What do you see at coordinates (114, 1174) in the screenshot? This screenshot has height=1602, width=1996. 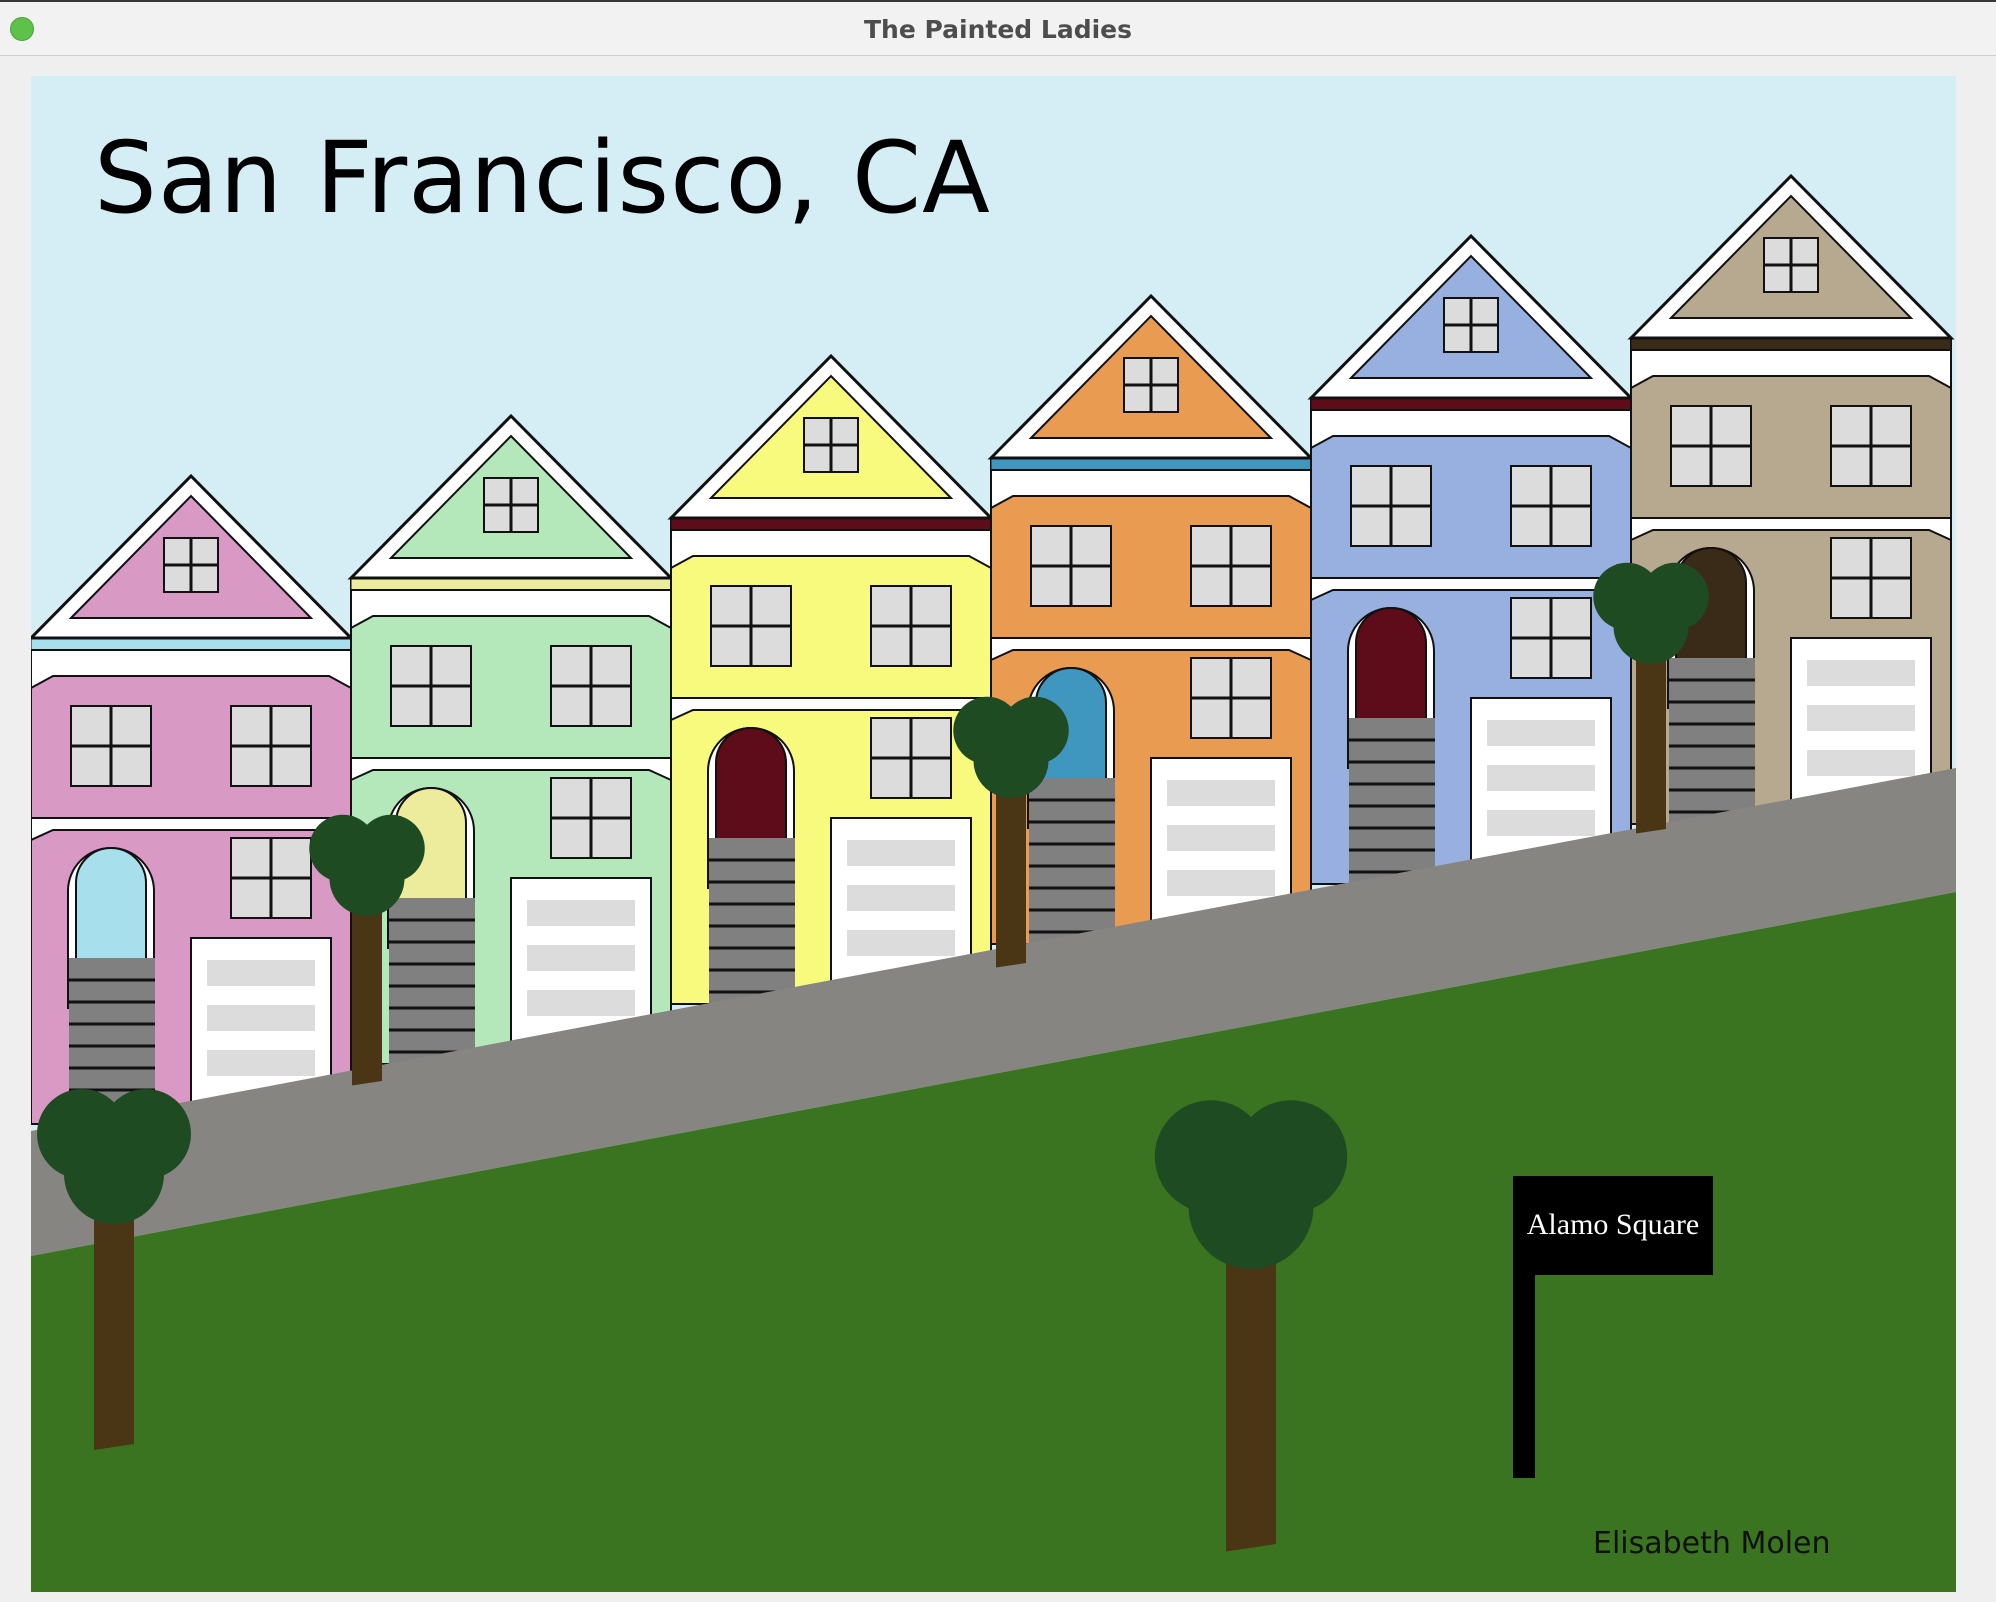 I see `tree-foreground-left-foliage` at bounding box center [114, 1174].